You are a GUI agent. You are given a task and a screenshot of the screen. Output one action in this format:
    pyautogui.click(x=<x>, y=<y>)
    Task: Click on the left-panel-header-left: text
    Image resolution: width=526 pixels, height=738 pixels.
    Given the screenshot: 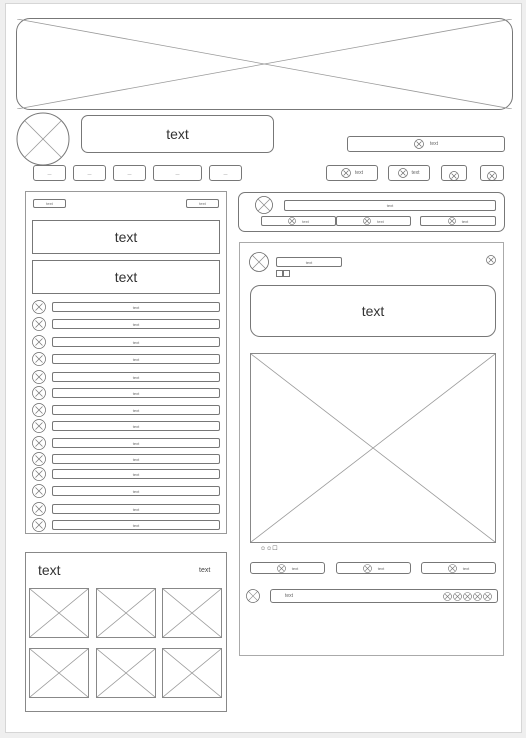 What is the action you would take?
    pyautogui.click(x=49, y=203)
    